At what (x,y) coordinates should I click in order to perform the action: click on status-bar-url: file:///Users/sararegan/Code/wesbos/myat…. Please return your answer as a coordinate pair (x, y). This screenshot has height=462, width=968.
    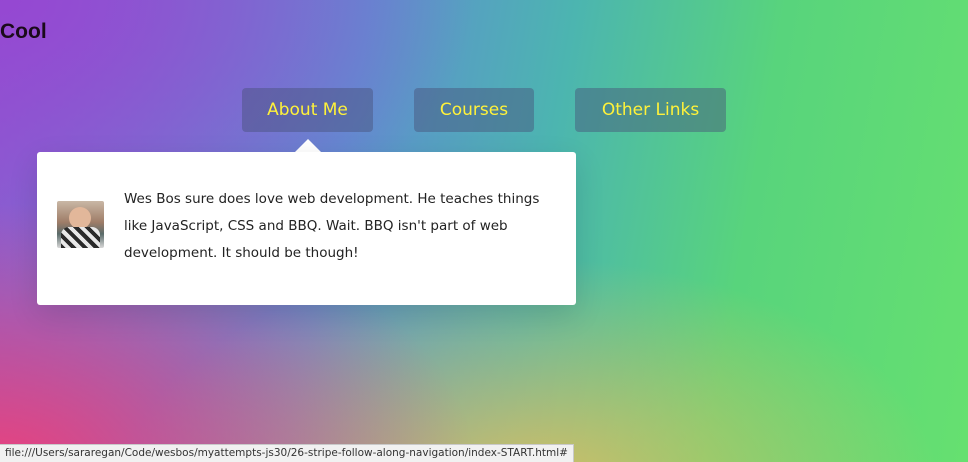
    Looking at the image, I should click on (287, 453).